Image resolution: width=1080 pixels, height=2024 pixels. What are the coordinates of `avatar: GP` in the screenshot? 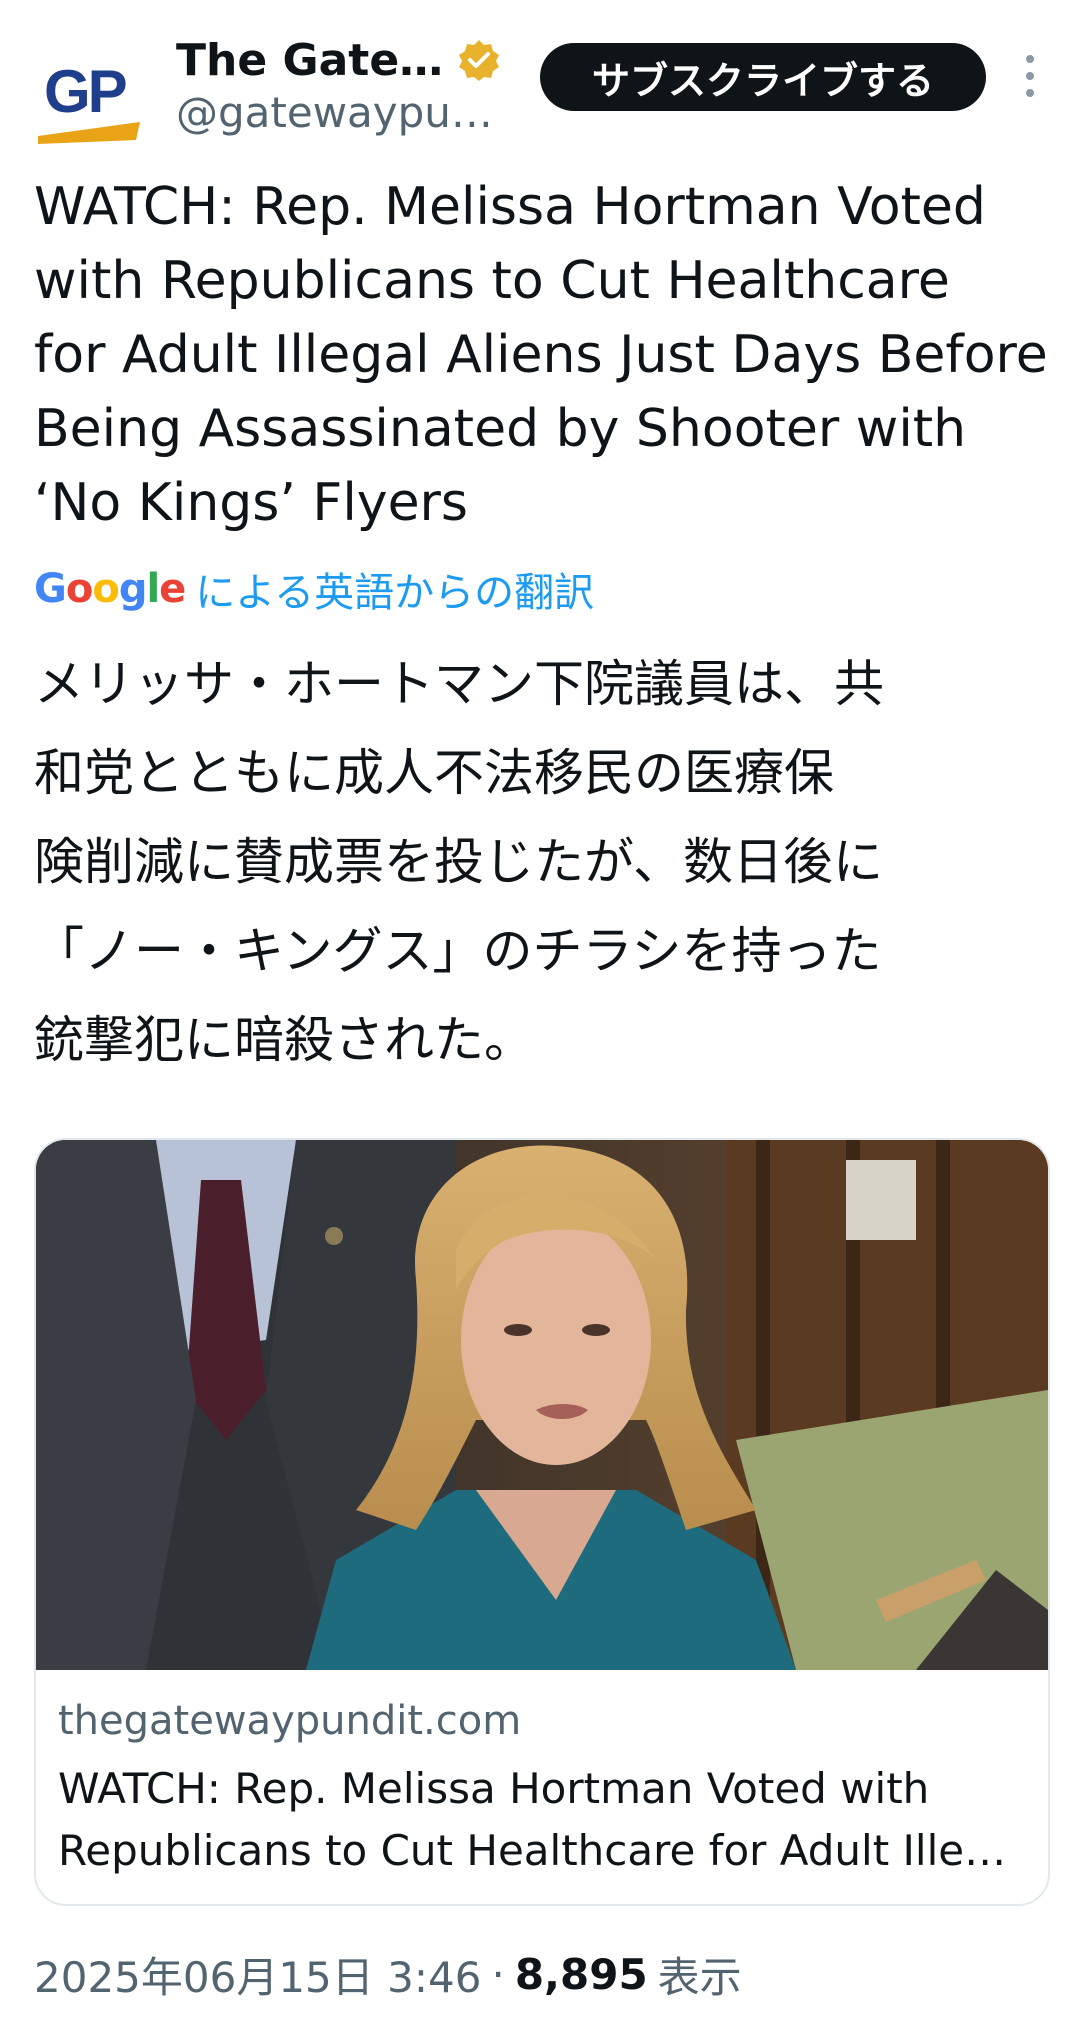 It's located at (91, 95).